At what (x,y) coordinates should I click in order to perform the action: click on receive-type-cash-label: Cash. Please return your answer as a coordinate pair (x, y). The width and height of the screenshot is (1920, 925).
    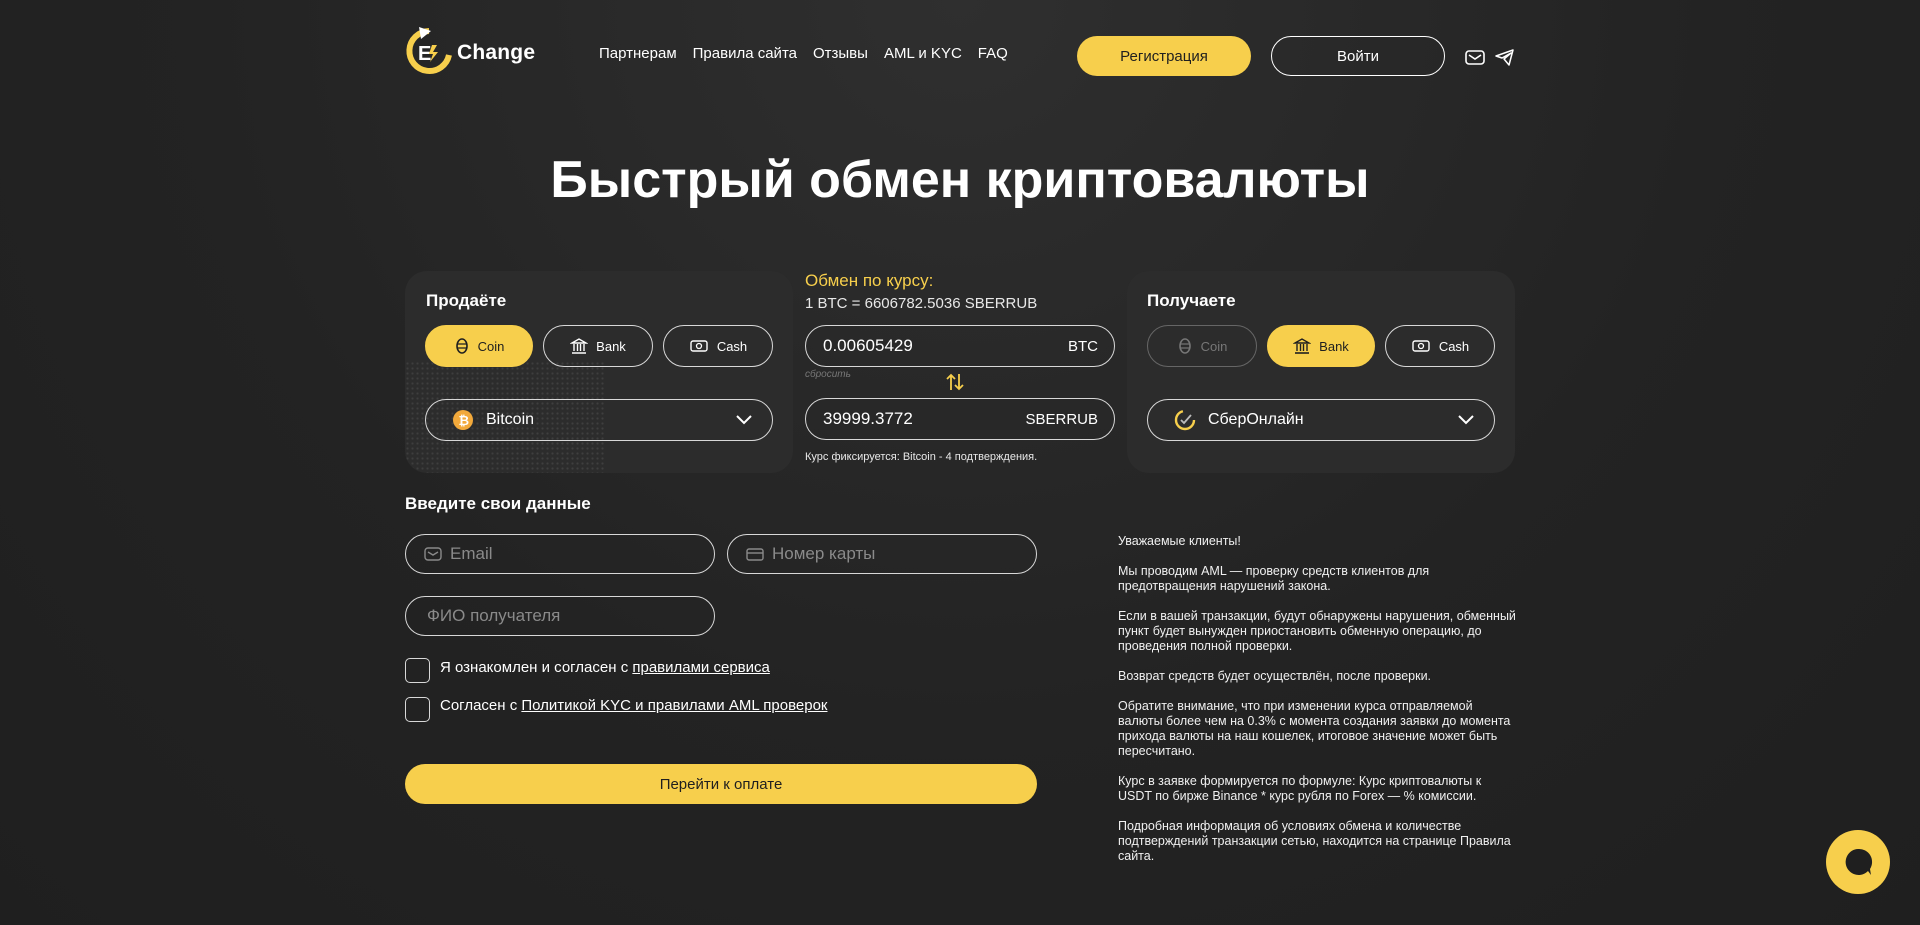
    Looking at the image, I should click on (1454, 346).